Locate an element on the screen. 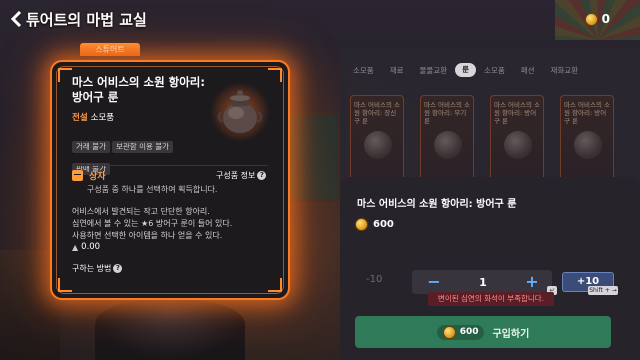  chevron-left-icon is located at coordinates (16, 19).